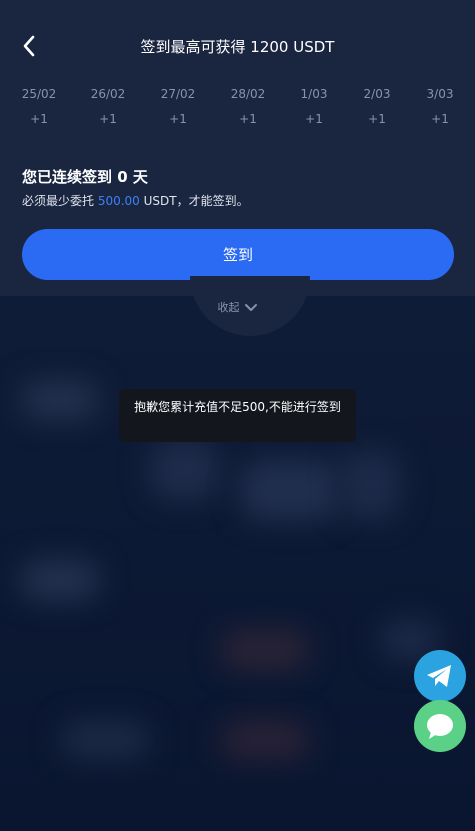  I want to click on day-date: 26/02, so click(108, 94).